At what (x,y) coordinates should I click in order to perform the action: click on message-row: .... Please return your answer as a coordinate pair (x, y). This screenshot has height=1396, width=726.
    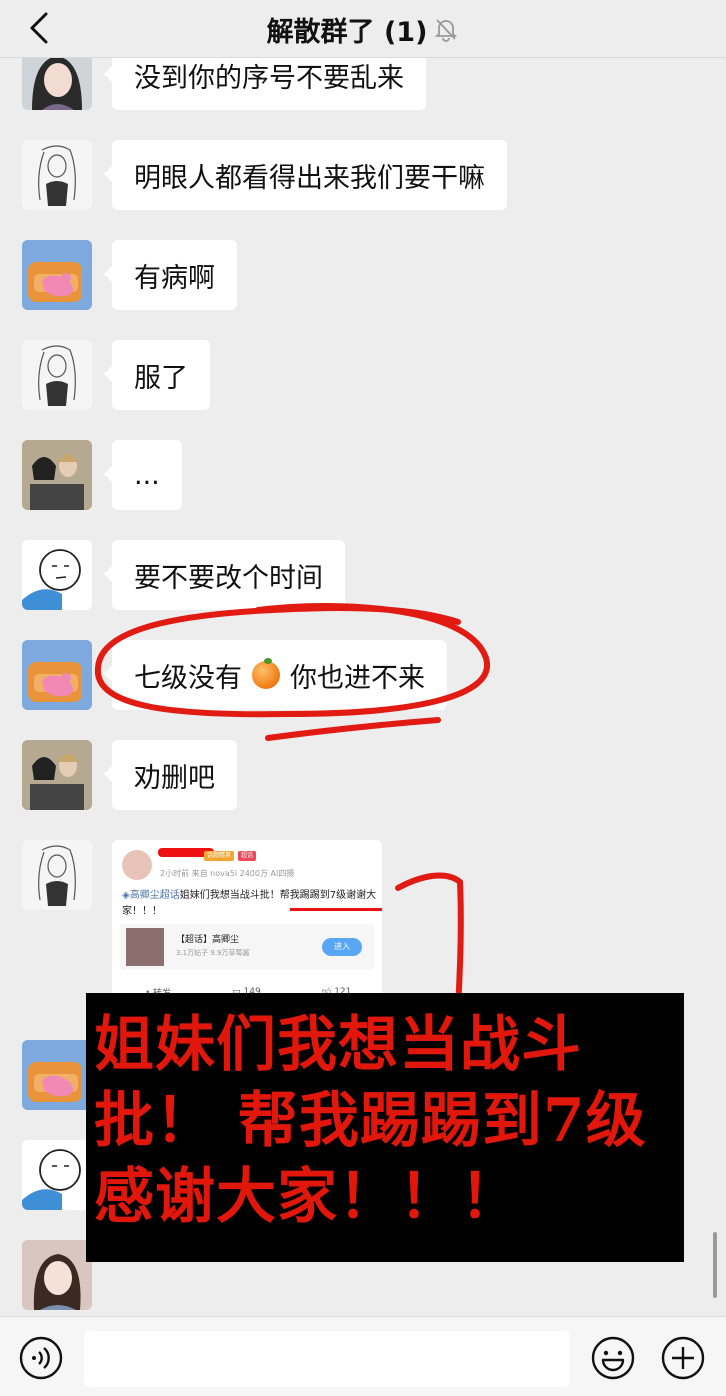
    Looking at the image, I should click on (363, 476).